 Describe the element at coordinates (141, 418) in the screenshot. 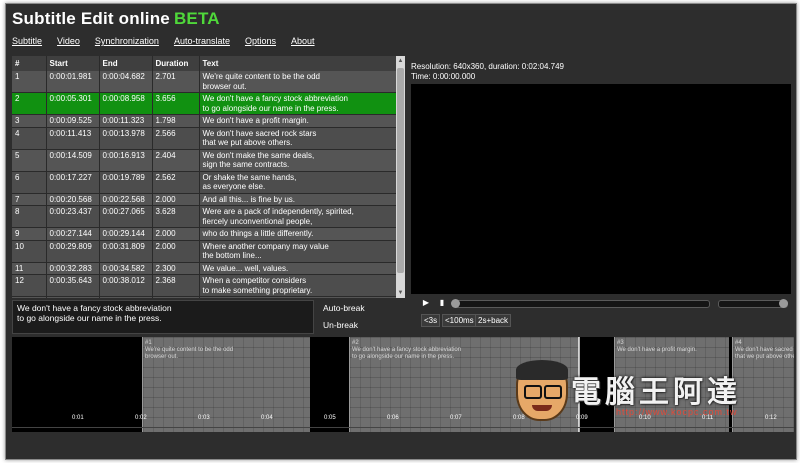

I see `waveform-tick-label: 0:02` at that location.